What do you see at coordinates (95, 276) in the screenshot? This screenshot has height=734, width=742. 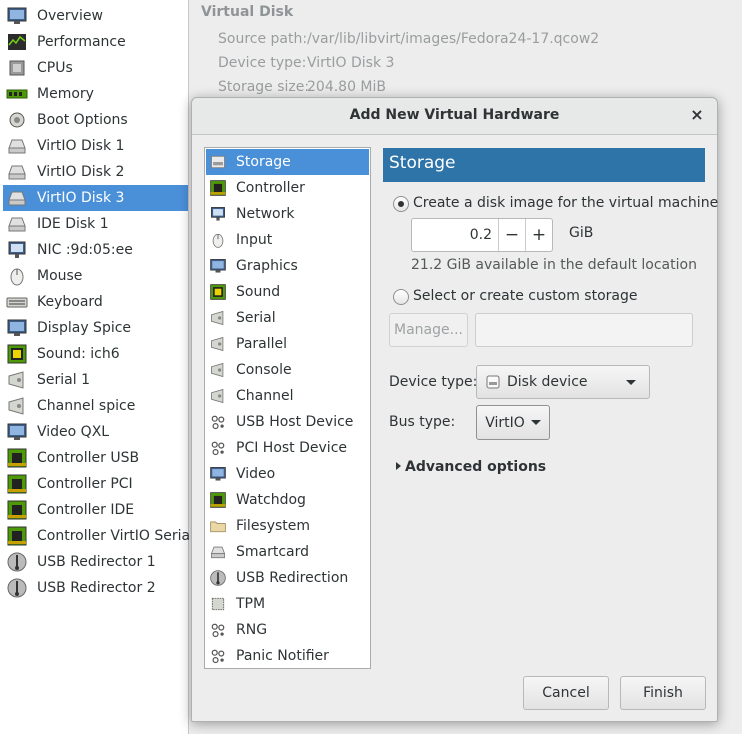 I see `hardware-item: Mouse` at bounding box center [95, 276].